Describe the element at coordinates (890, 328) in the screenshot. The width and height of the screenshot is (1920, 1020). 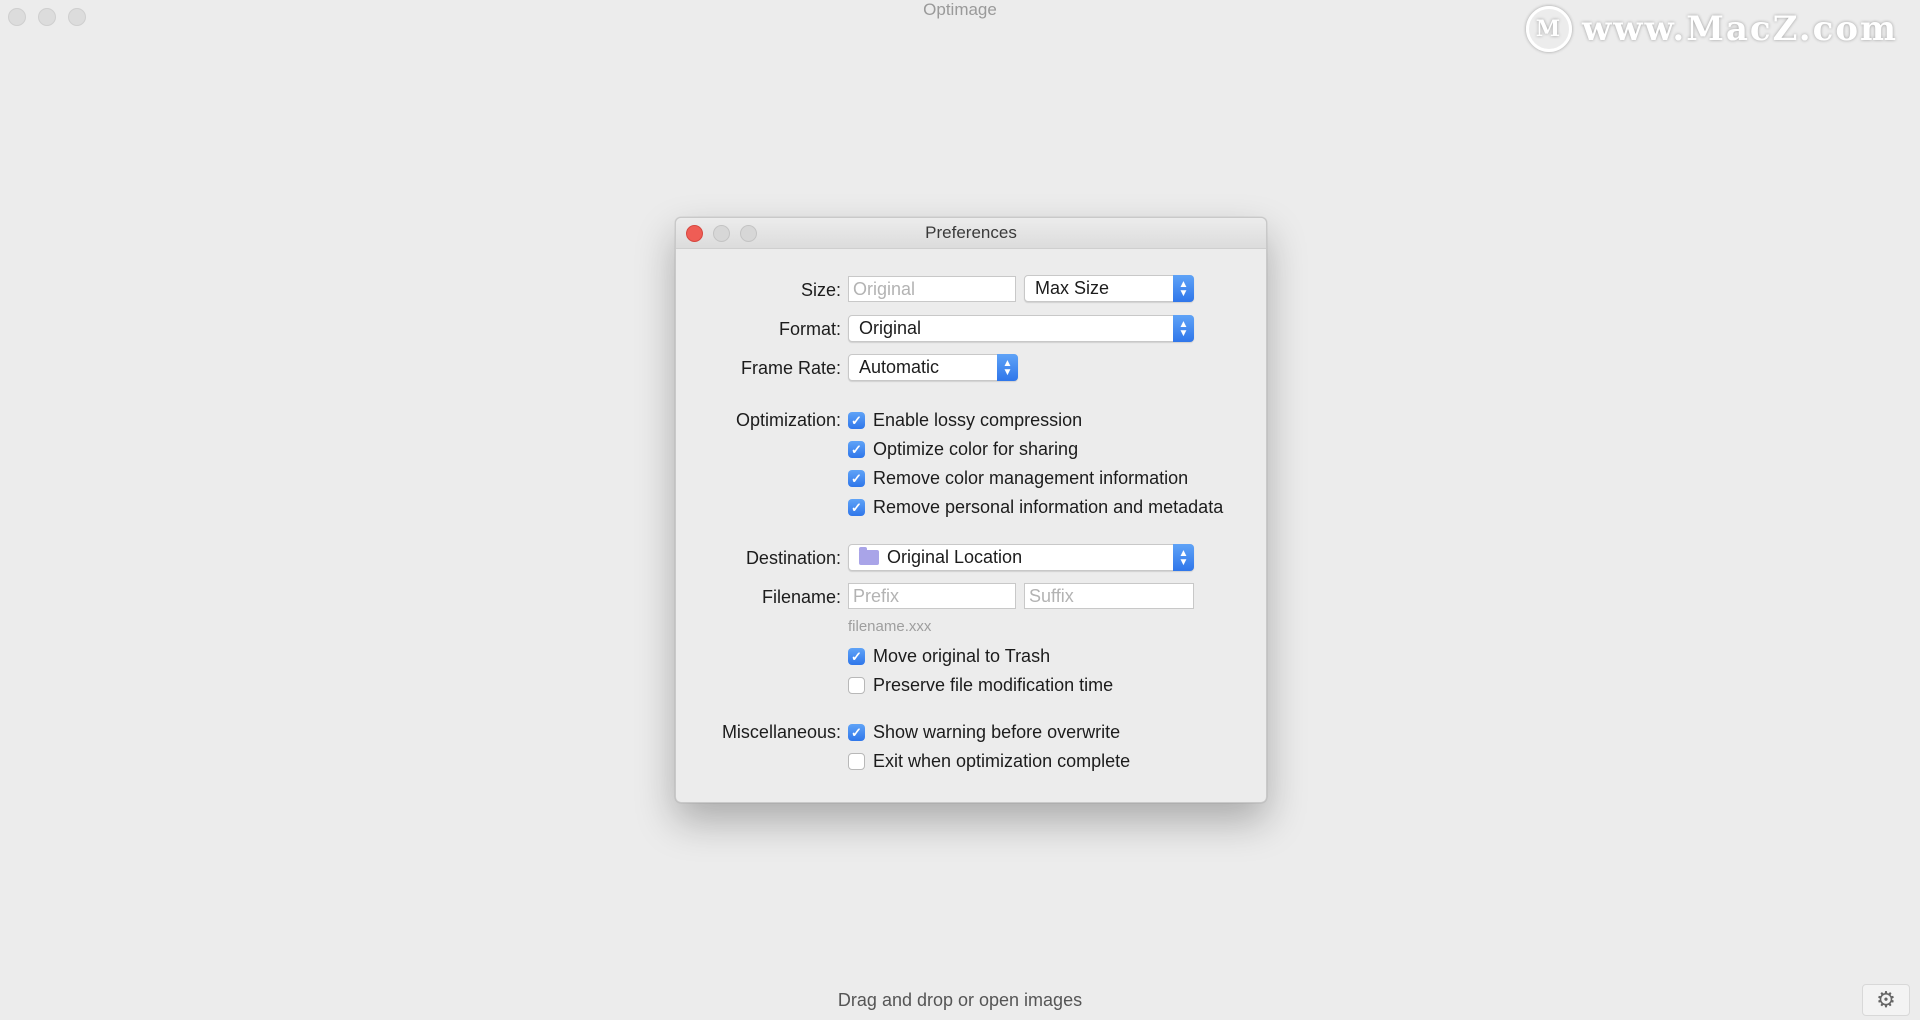
I see `format-value: Original` at that location.